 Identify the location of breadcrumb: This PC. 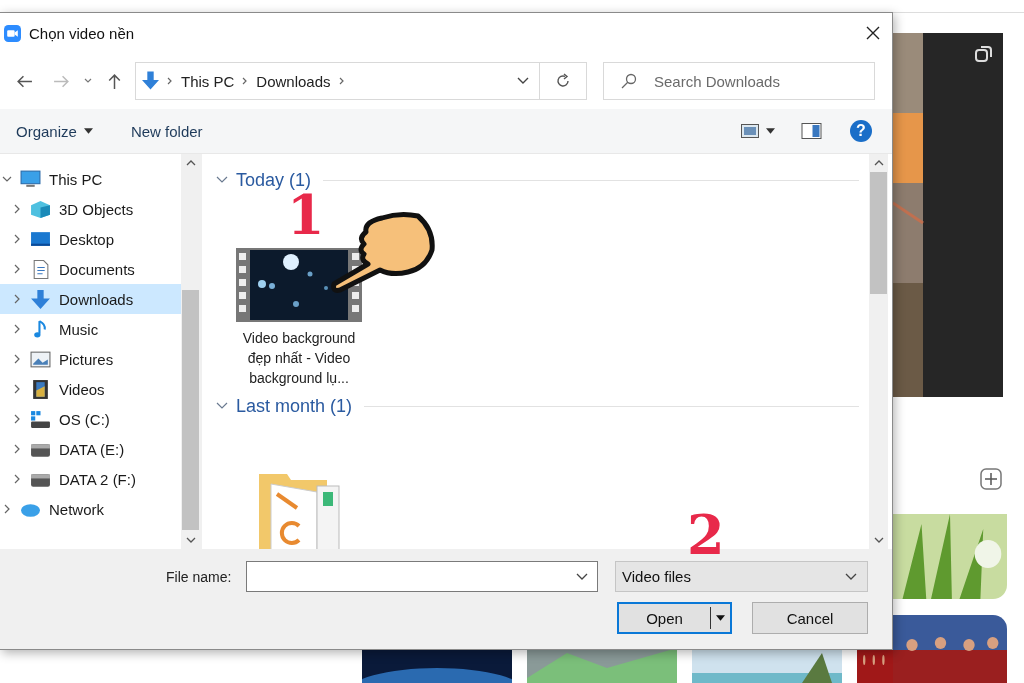
(208, 81).